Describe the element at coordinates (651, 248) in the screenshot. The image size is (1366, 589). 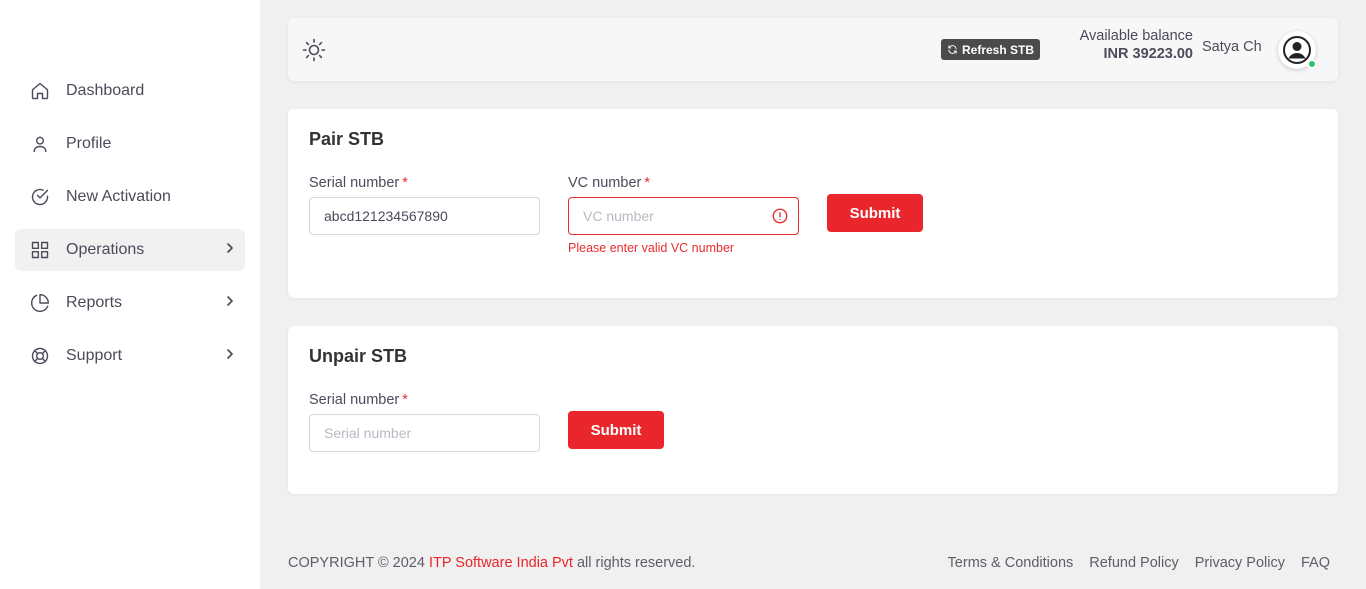
I see `vc-number-error: Please enter valid VC number` at that location.